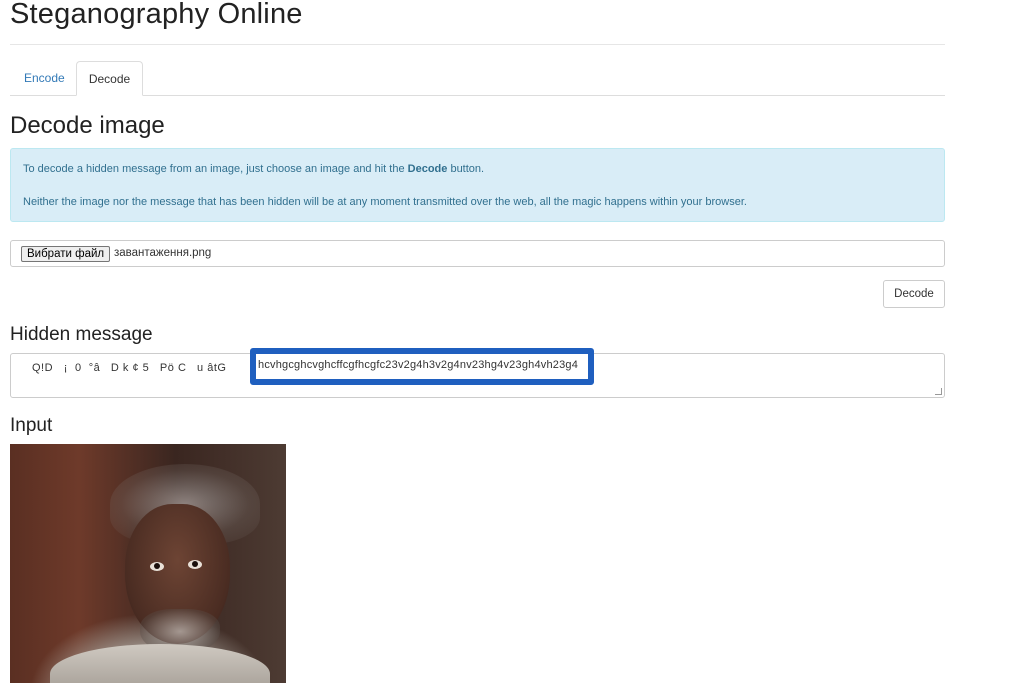  I want to click on image-eye-left, so click(157, 566).